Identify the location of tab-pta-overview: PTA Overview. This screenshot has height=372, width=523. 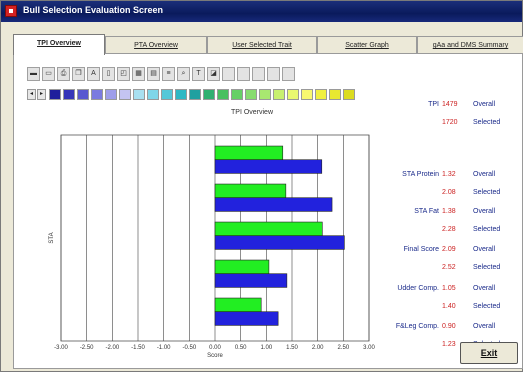
(156, 45).